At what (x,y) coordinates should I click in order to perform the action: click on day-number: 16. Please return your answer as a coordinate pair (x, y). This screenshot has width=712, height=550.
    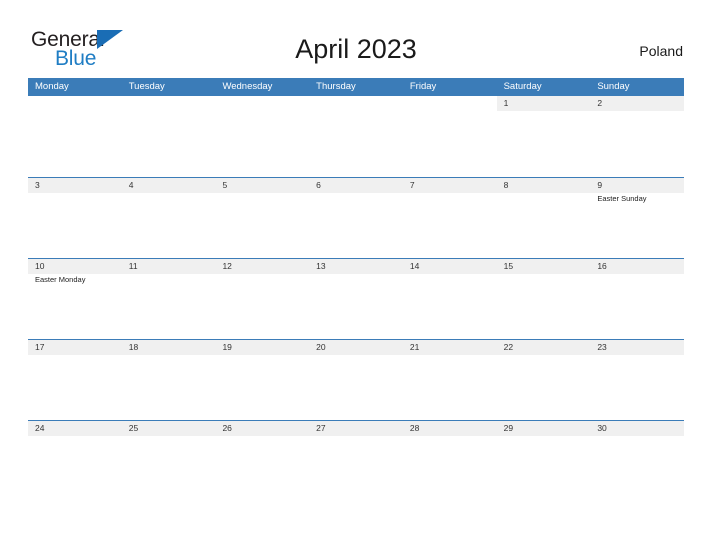
    Looking at the image, I should click on (602, 266).